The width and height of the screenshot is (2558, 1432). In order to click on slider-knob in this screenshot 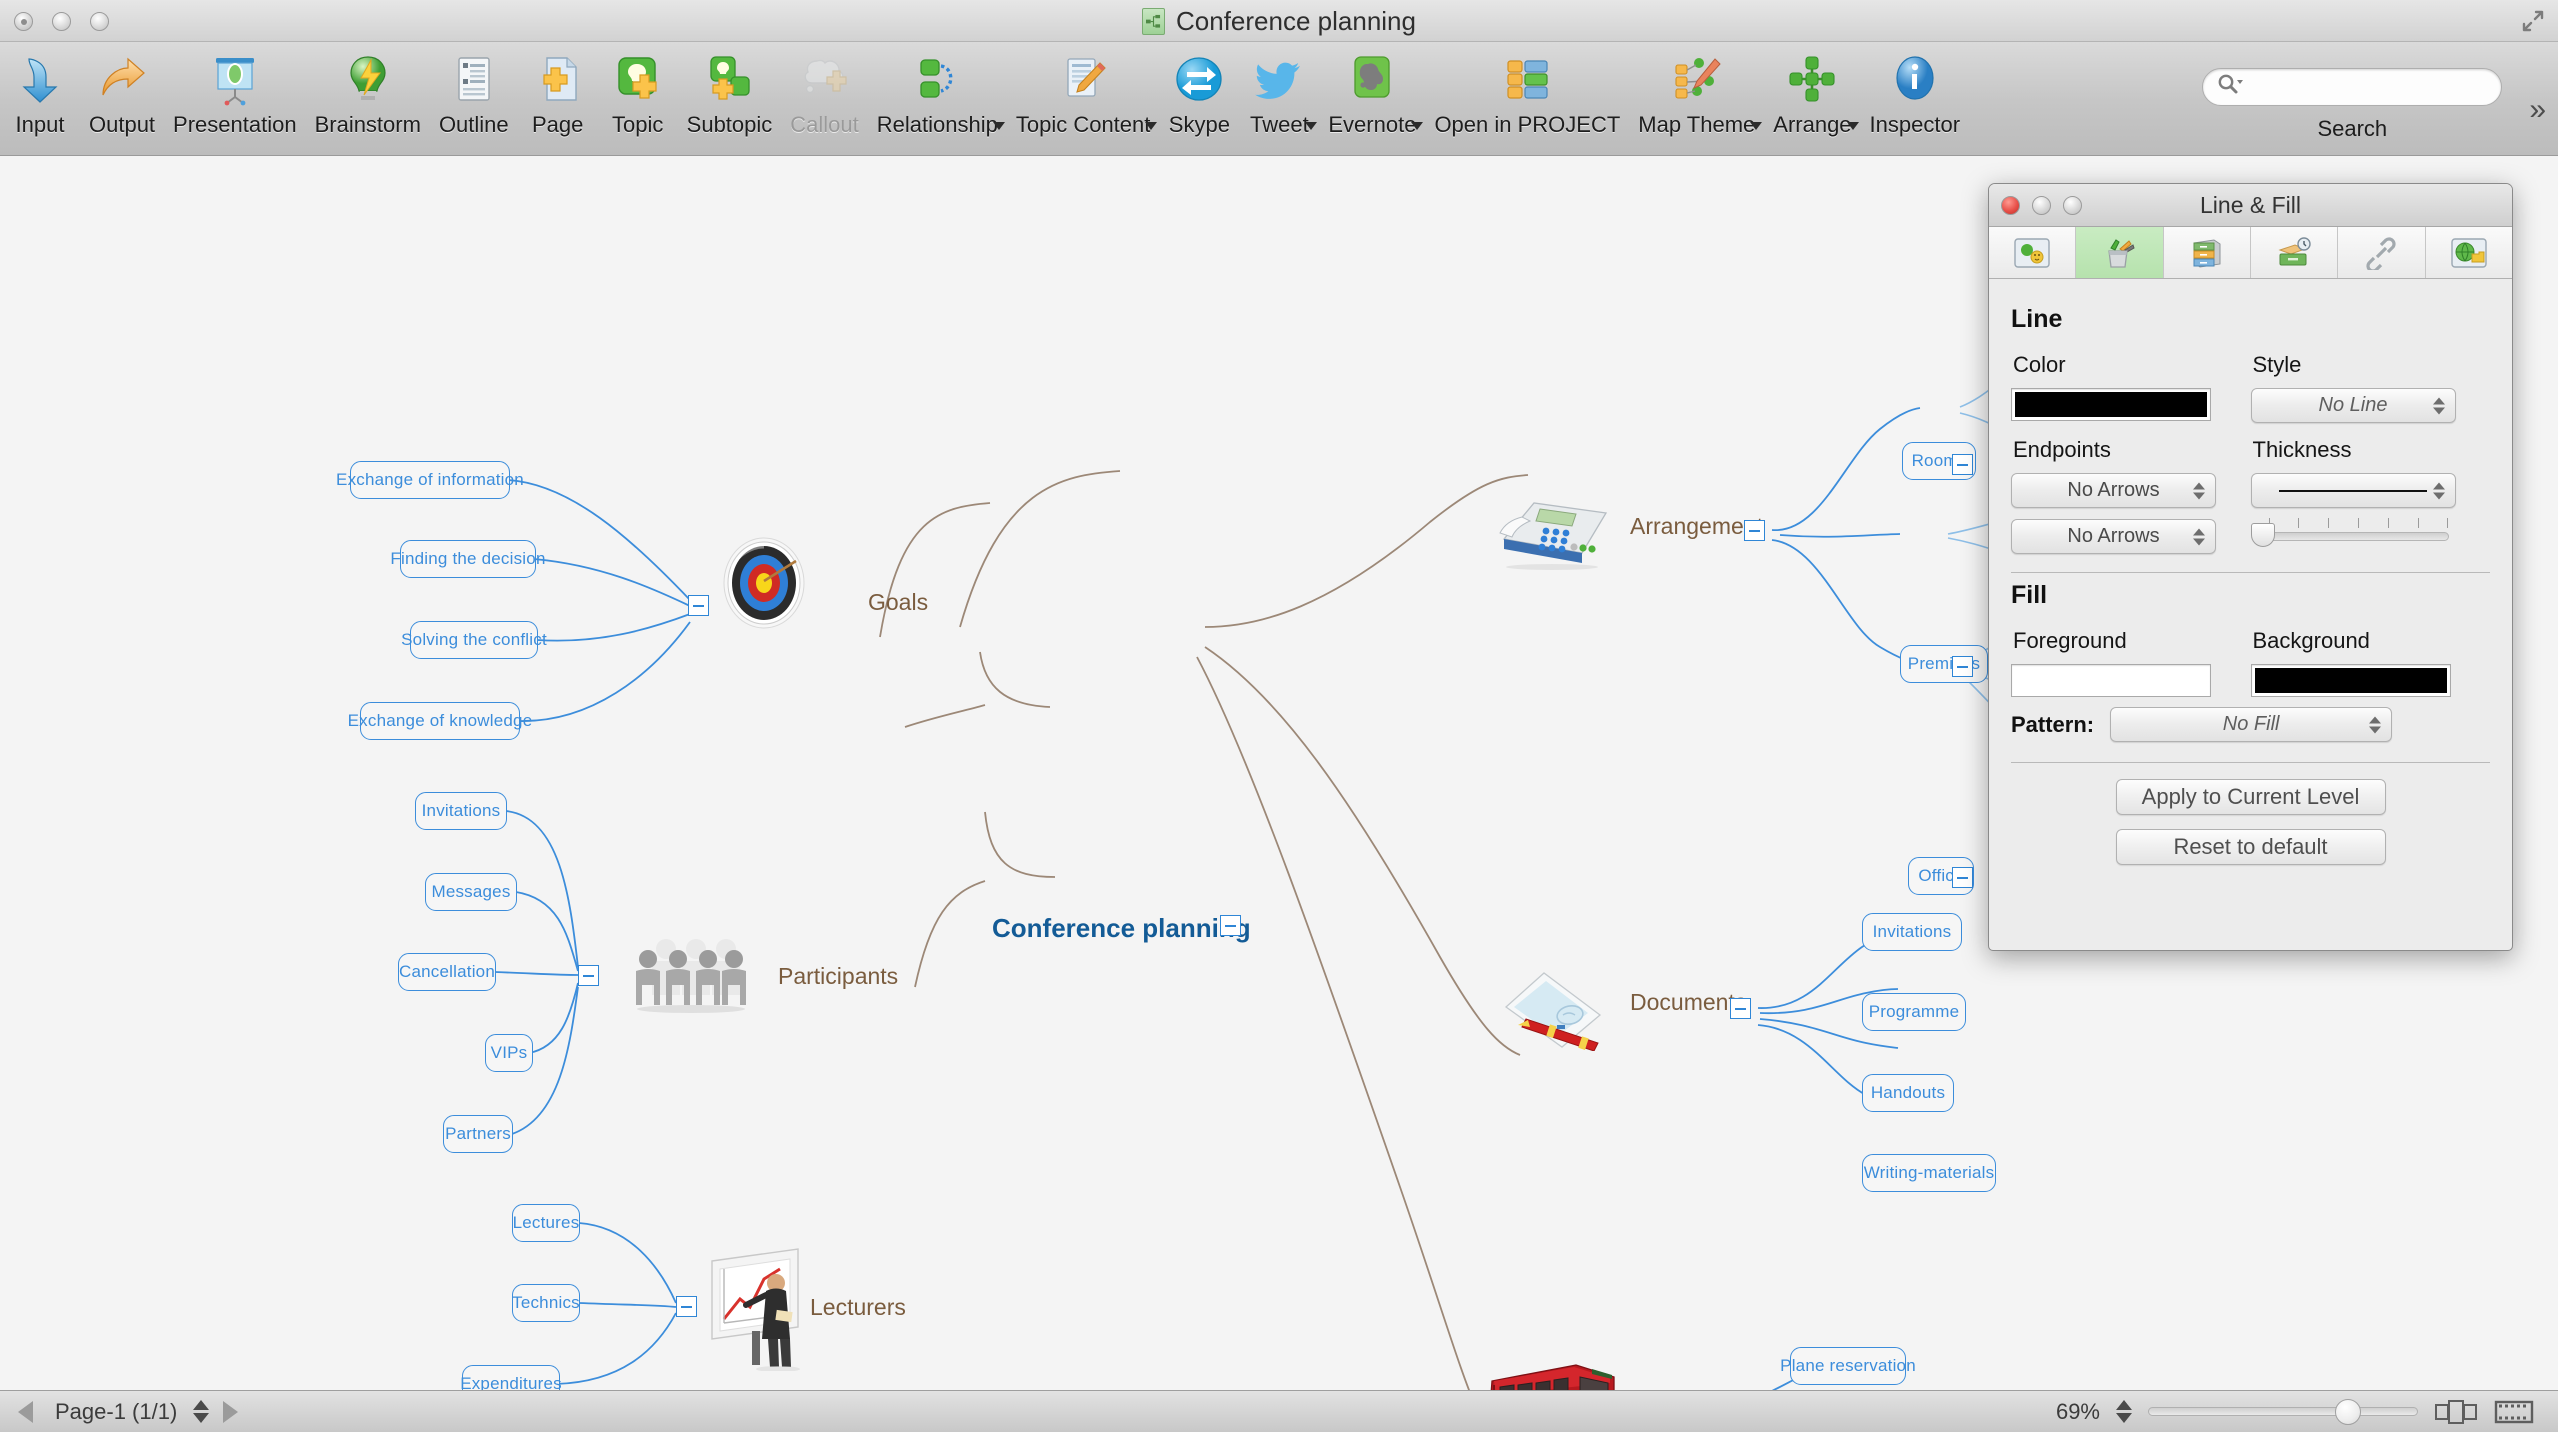, I will do `click(2262, 535)`.